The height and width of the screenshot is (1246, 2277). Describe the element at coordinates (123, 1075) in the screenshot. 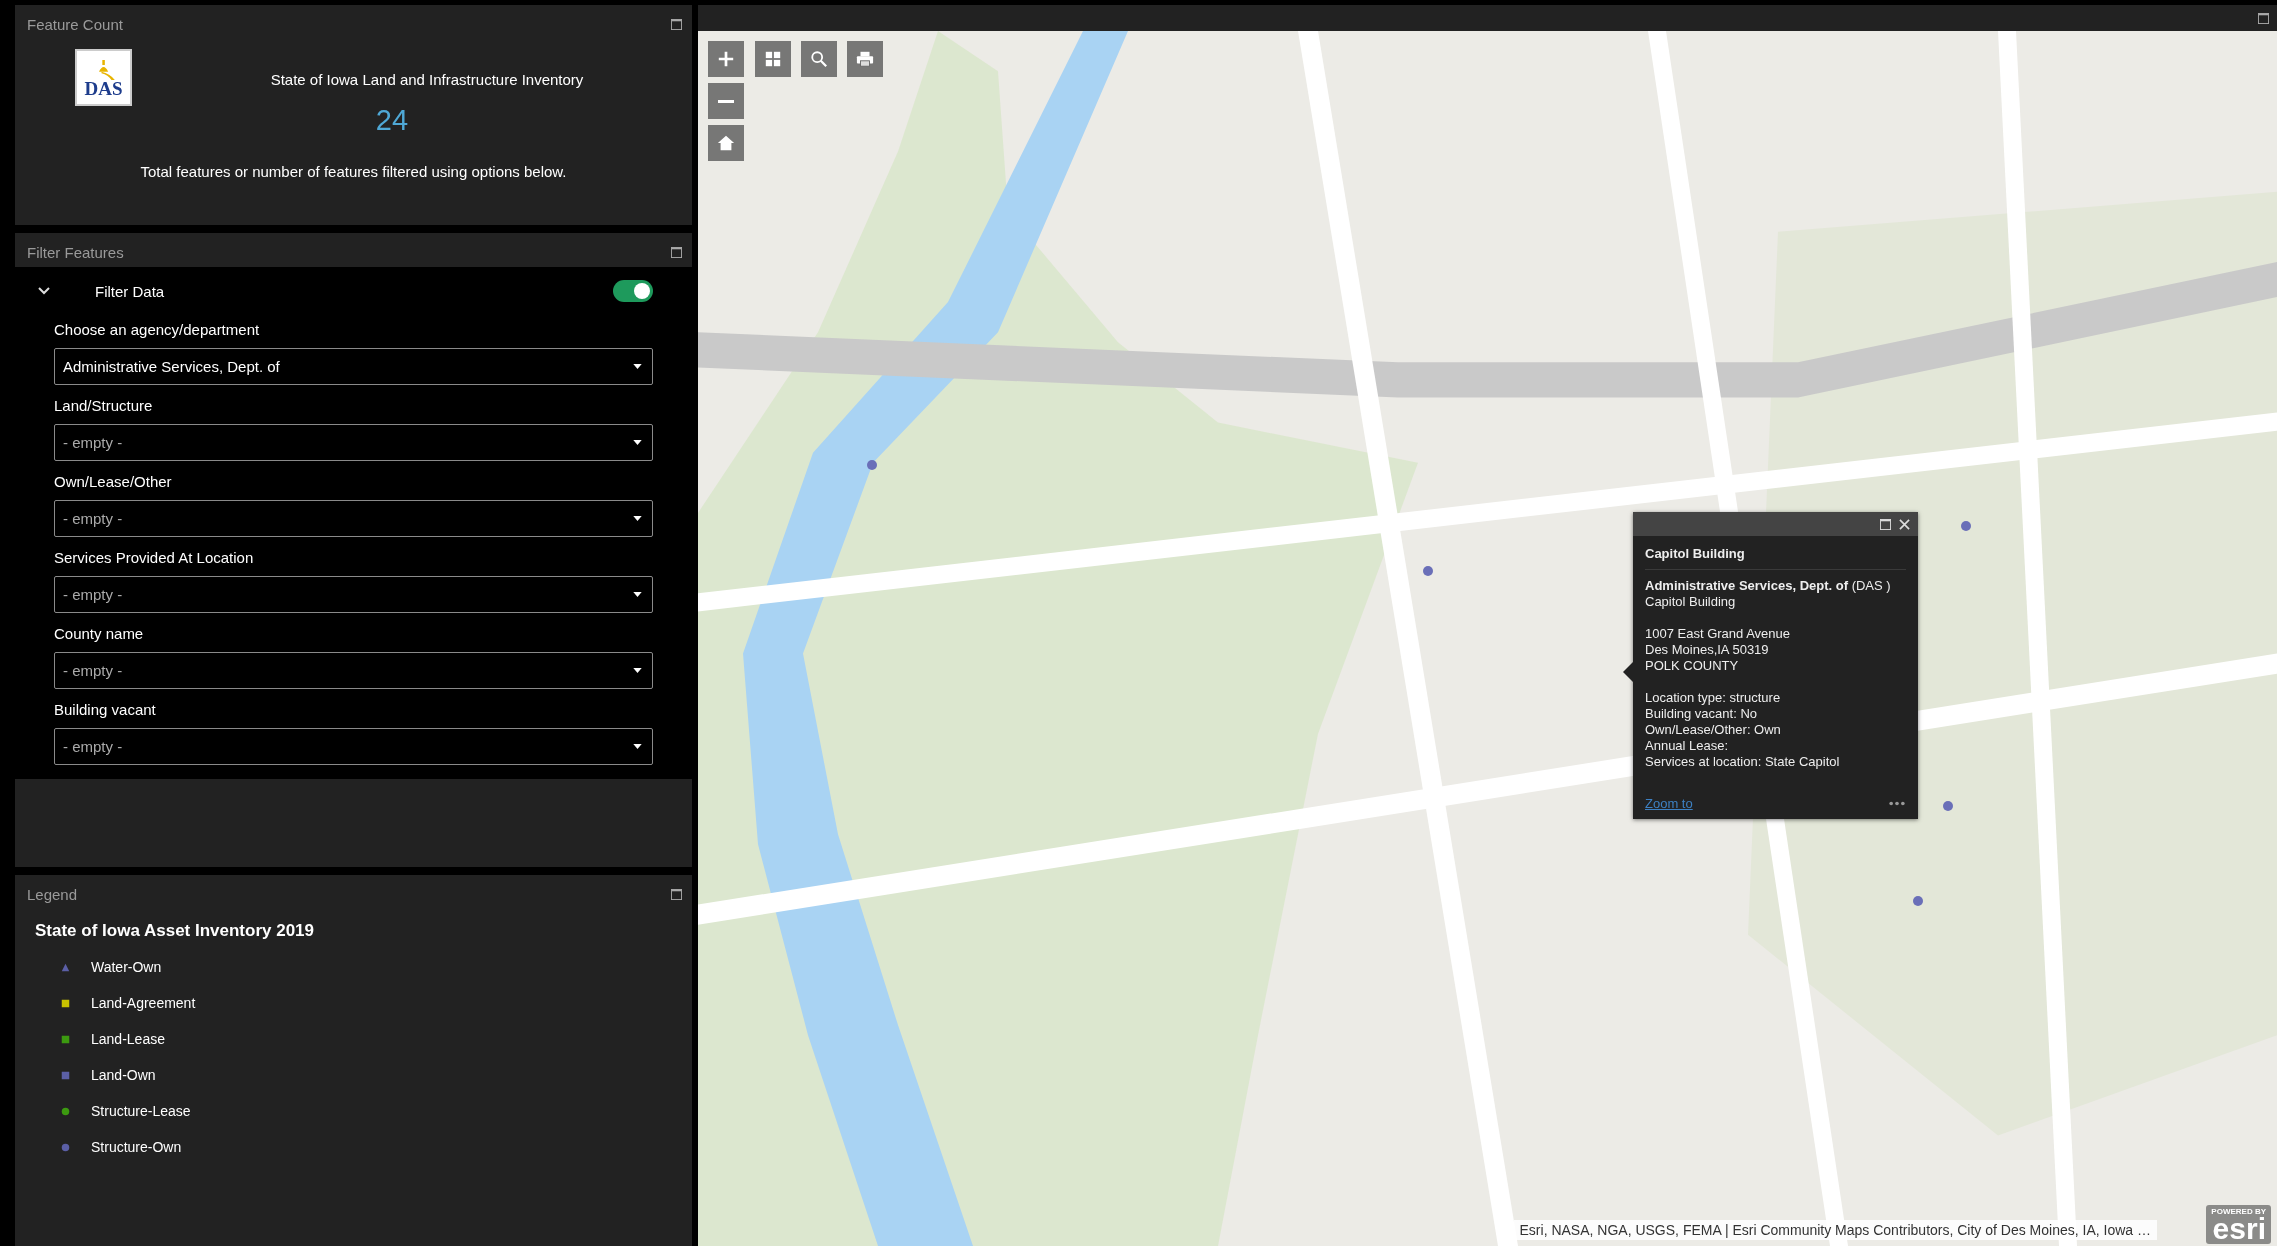

I see `legend-label: Land-Own` at that location.